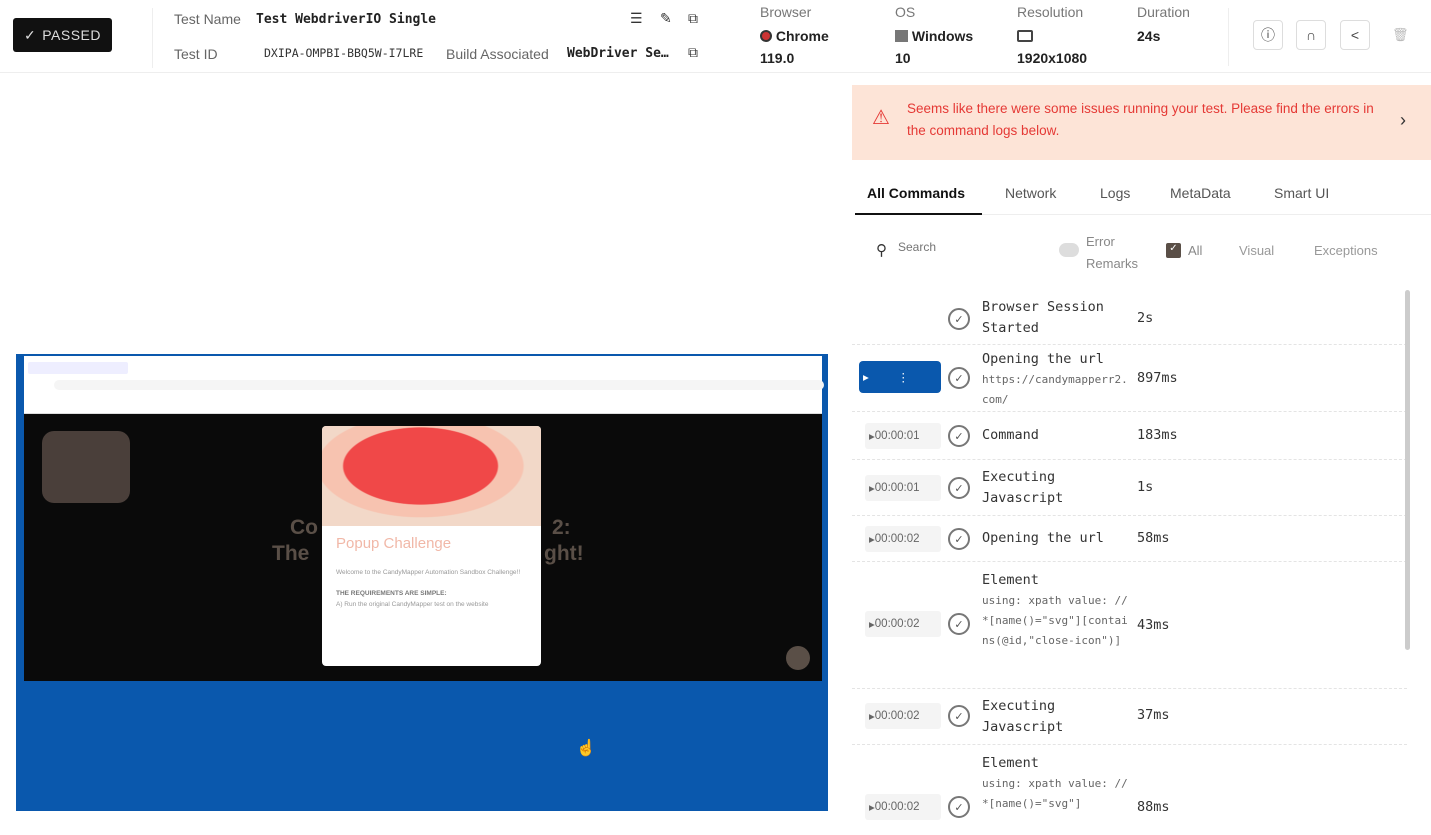 The height and width of the screenshot is (835, 1431). Describe the element at coordinates (78, 368) in the screenshot. I see `browser-tab` at that location.